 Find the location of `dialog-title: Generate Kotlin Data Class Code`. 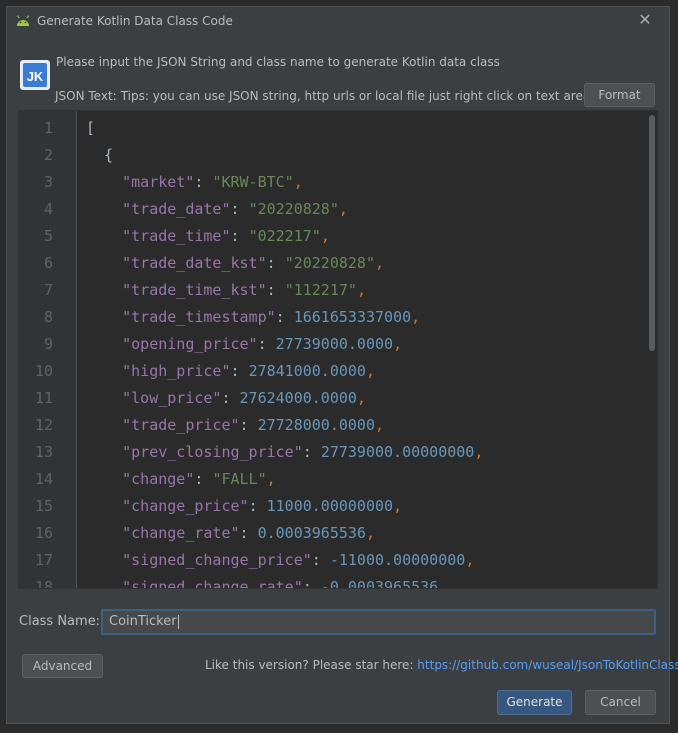

dialog-title: Generate Kotlin Data Class Code is located at coordinates (135, 21).